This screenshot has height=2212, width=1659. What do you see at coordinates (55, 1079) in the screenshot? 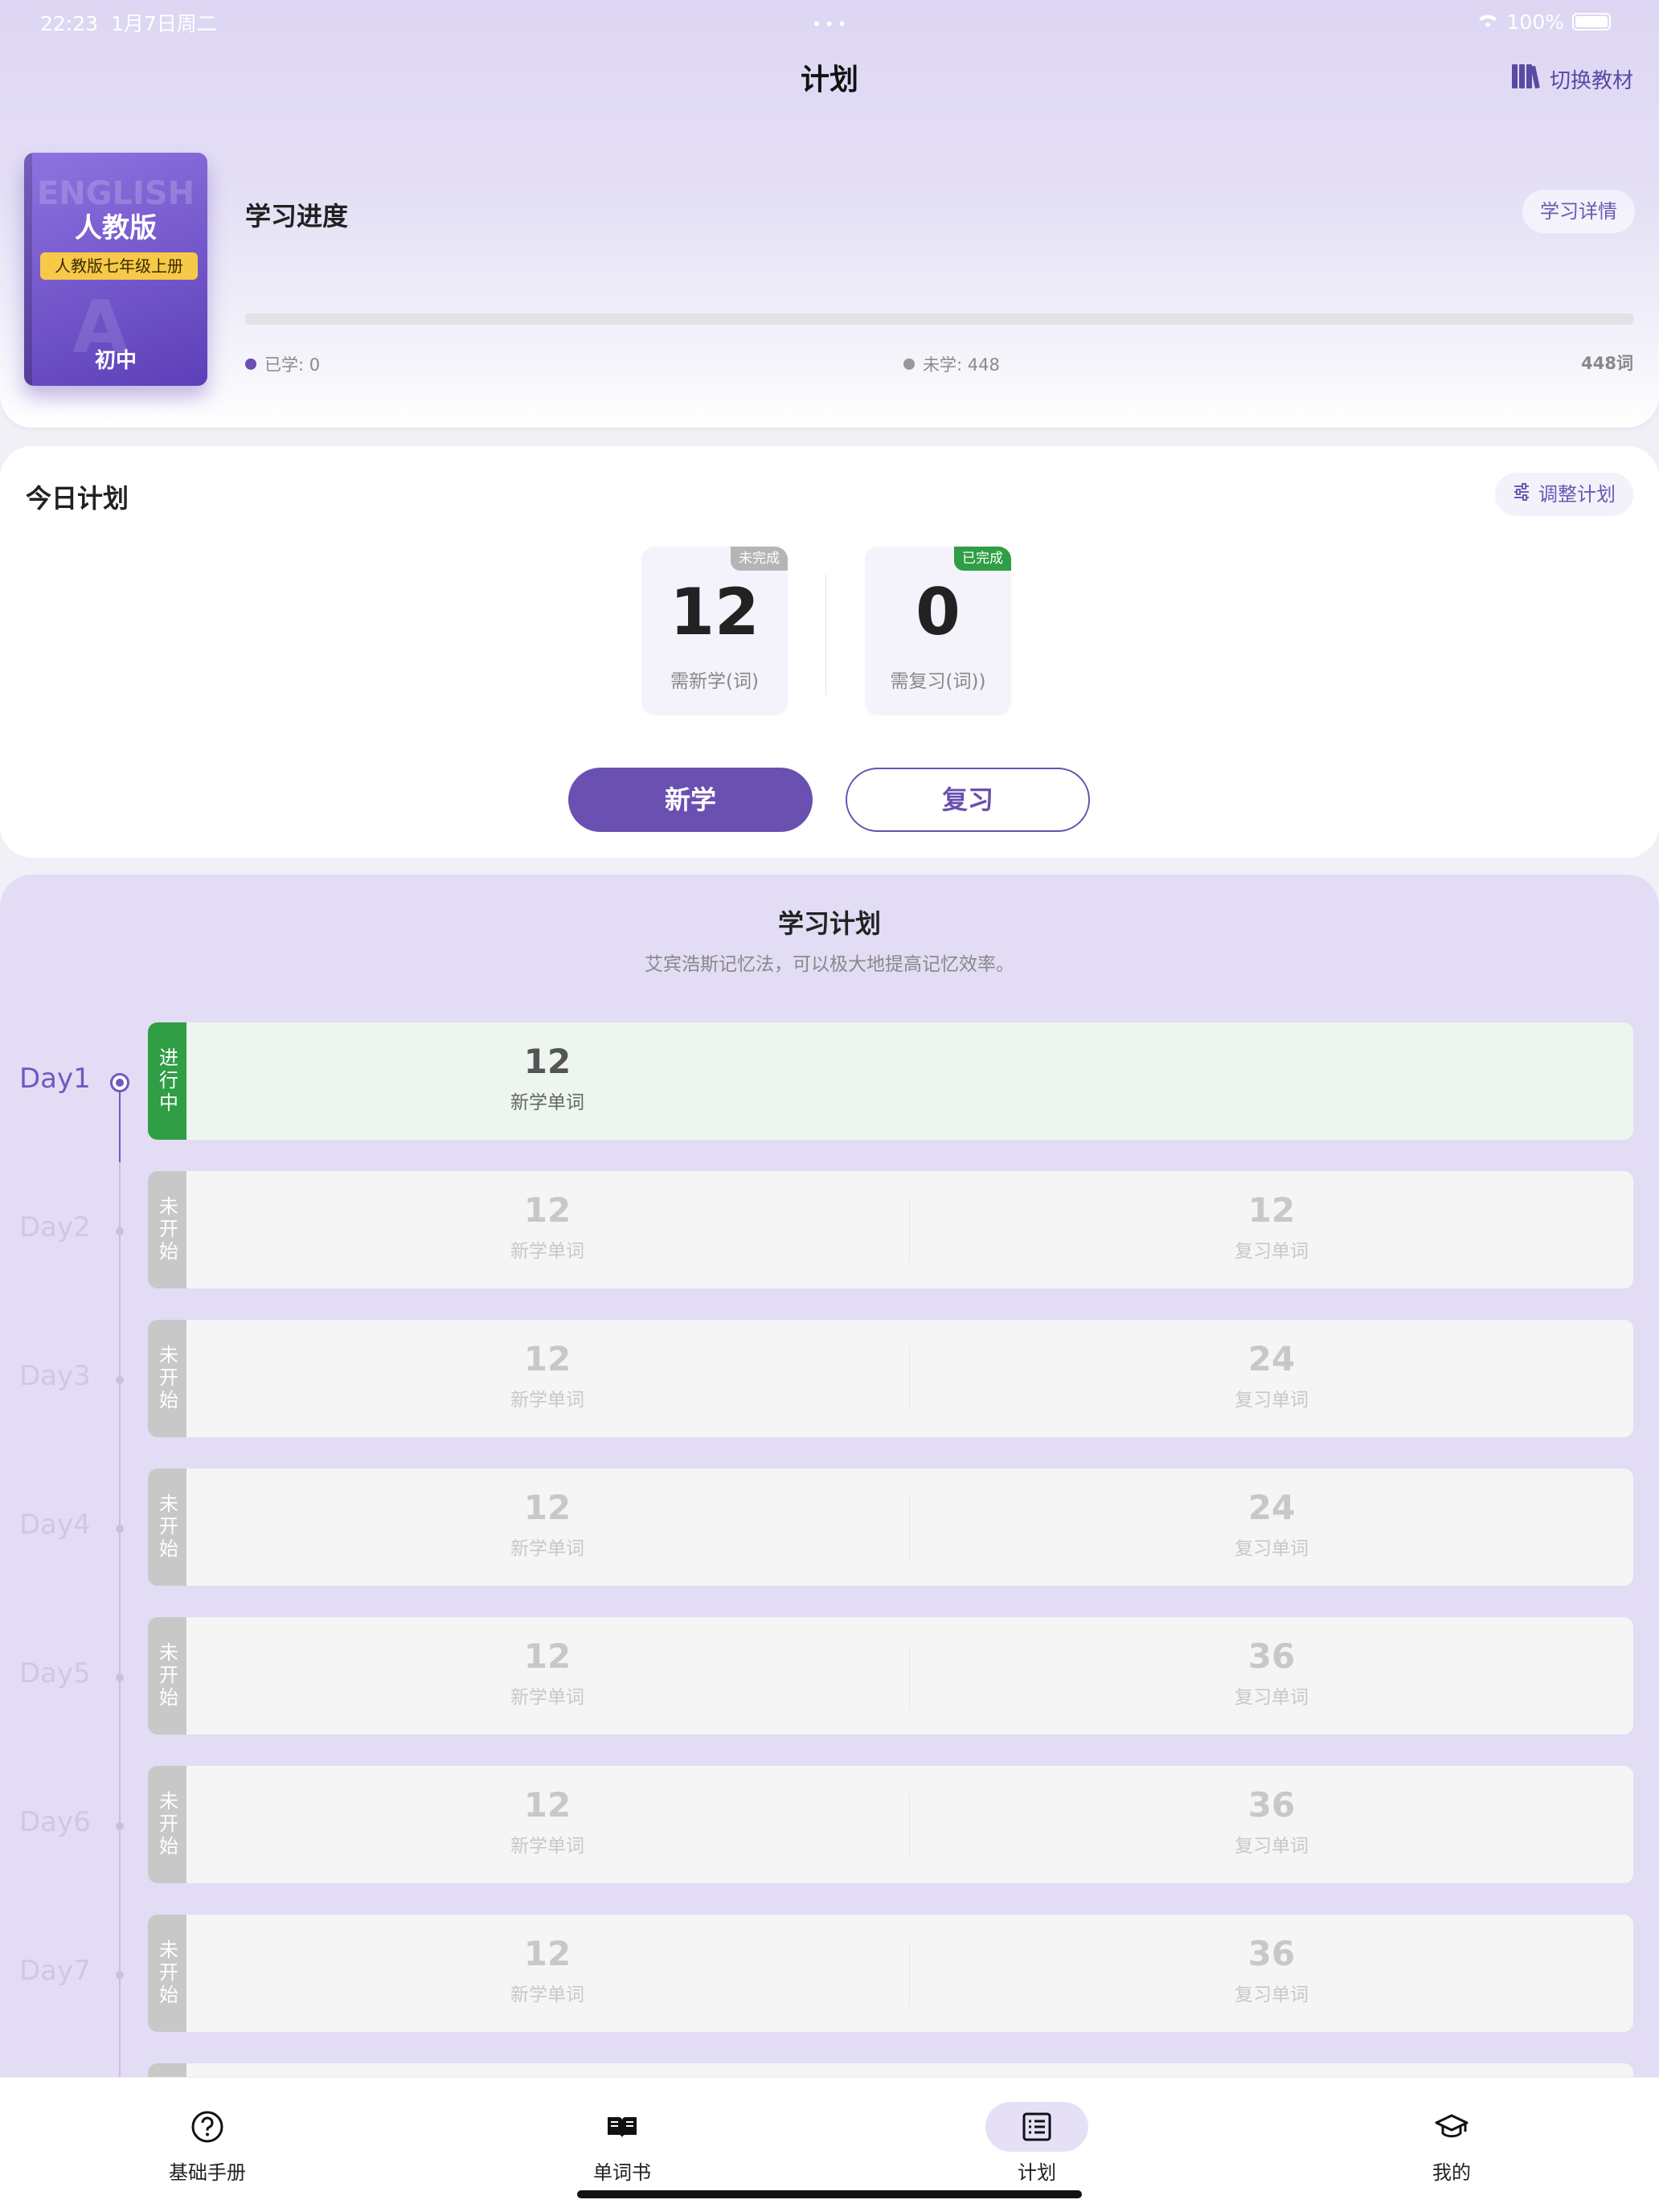
I see `day-label: Day1` at bounding box center [55, 1079].